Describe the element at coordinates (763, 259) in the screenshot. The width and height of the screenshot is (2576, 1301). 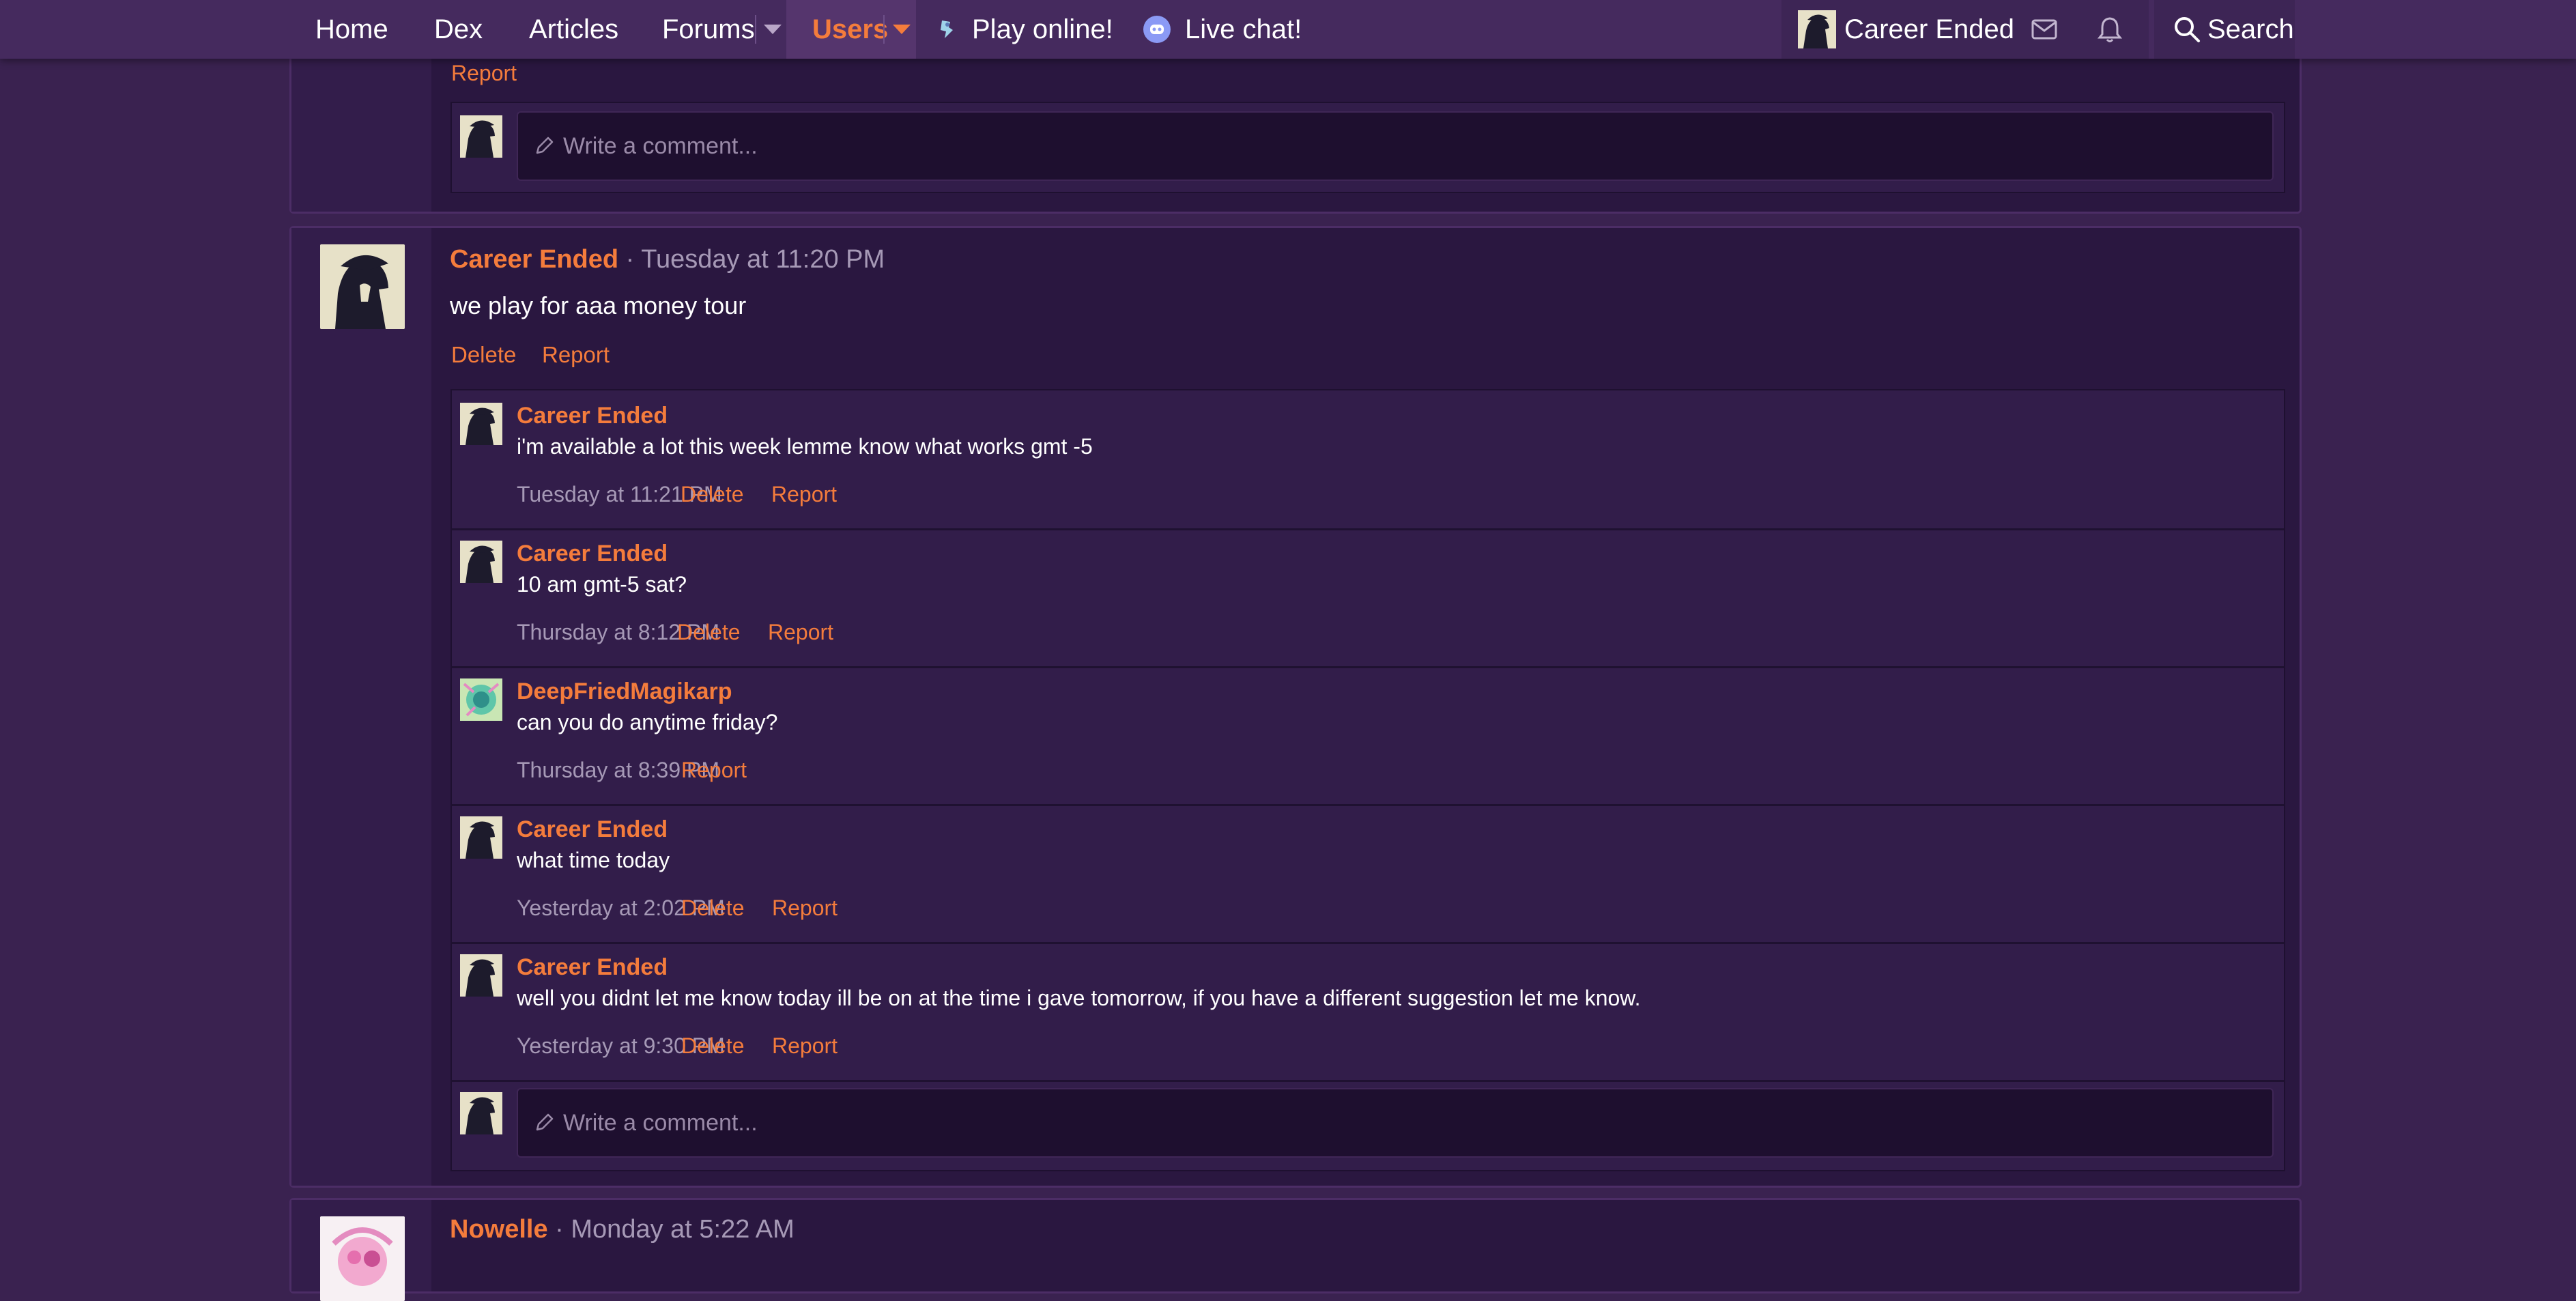
I see `post-time: Tuesday at 11:20 PM` at that location.